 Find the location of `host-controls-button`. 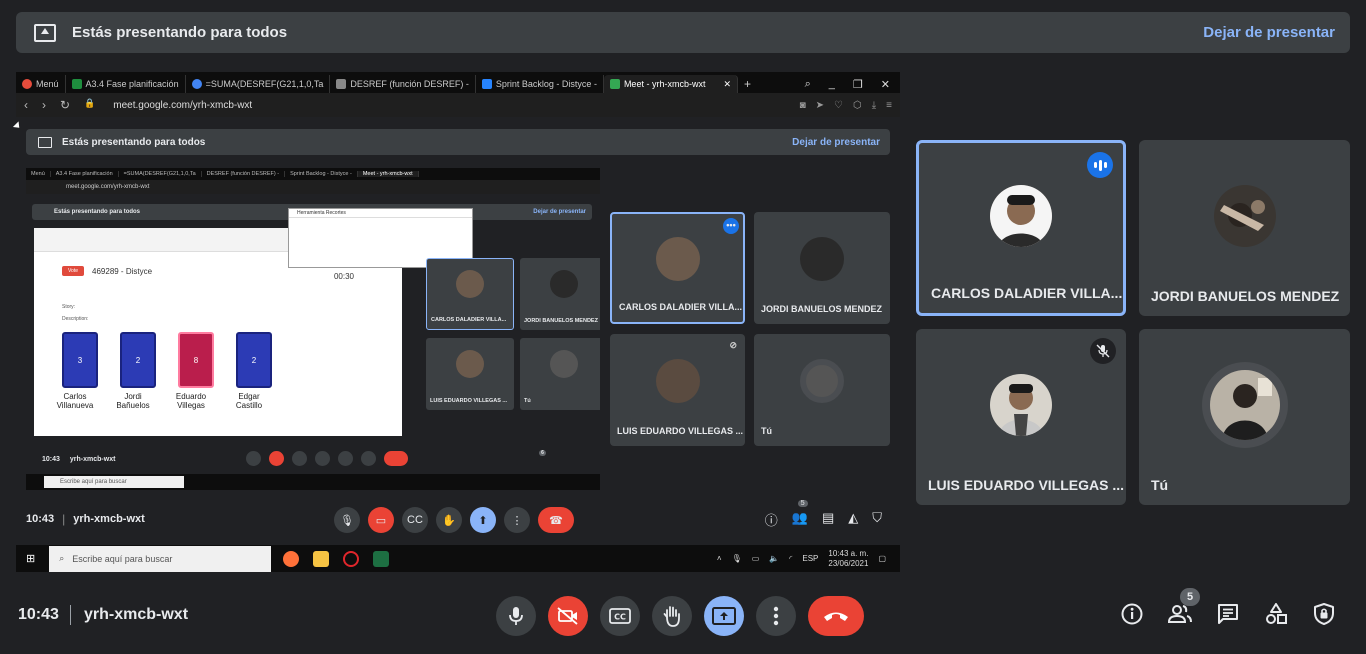

host-controls-button is located at coordinates (1324, 614).